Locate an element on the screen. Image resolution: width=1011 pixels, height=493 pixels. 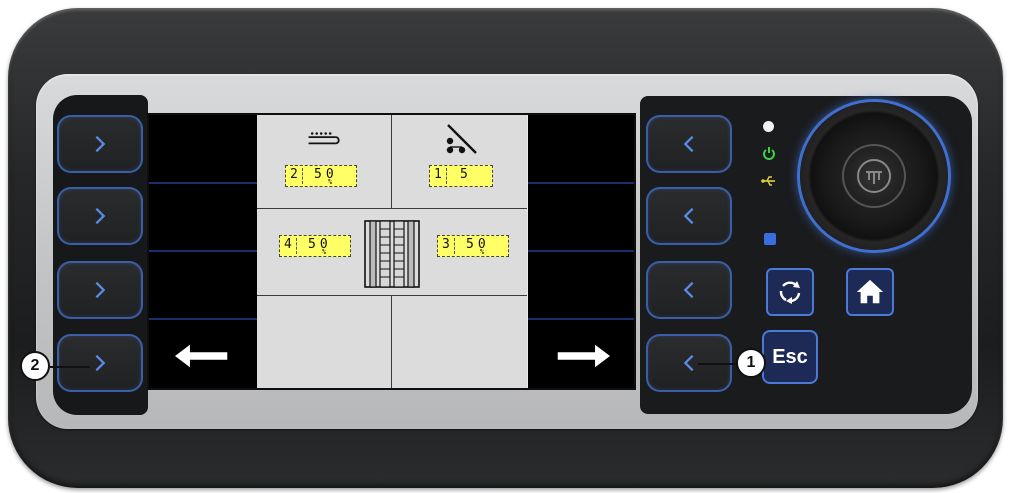
callout-2: 2 is located at coordinates (35, 366).